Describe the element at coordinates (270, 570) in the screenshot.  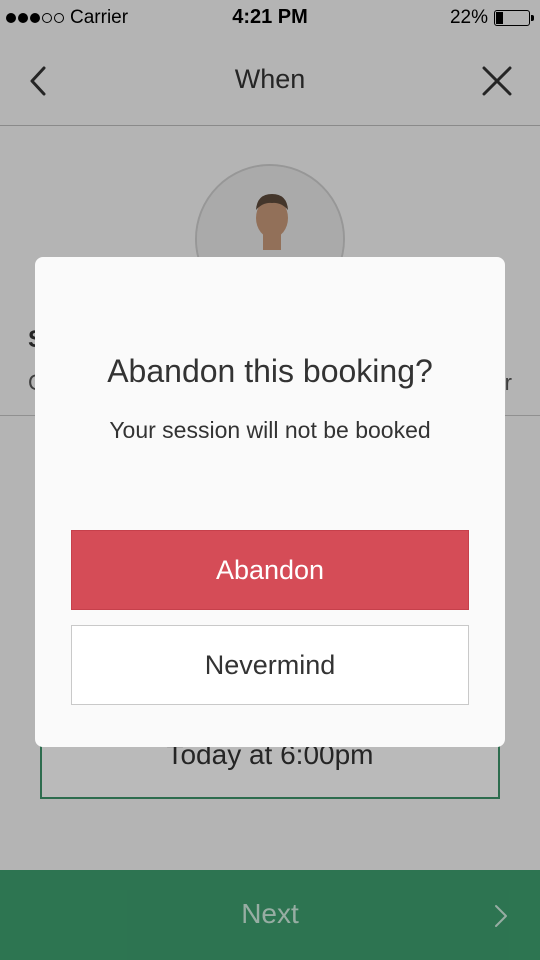
I see `abandon-button: Abandon` at that location.